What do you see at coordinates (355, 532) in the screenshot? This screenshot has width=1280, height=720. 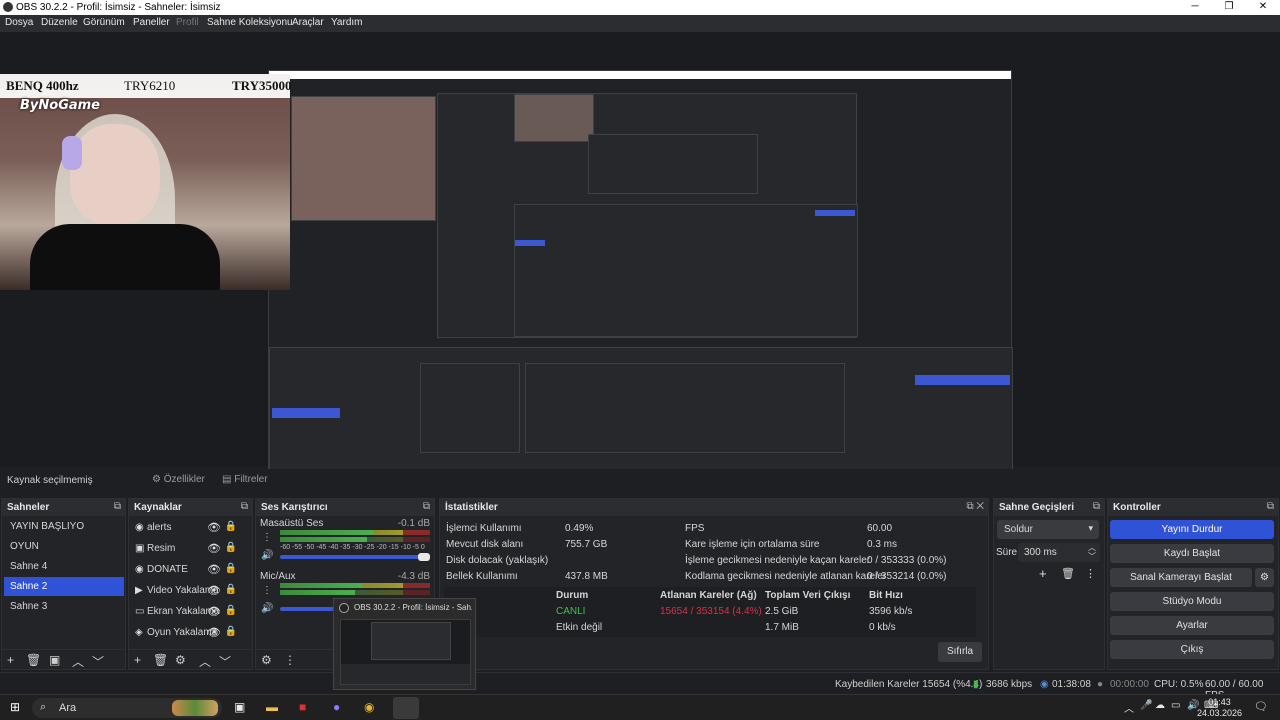 I see `level-meter` at bounding box center [355, 532].